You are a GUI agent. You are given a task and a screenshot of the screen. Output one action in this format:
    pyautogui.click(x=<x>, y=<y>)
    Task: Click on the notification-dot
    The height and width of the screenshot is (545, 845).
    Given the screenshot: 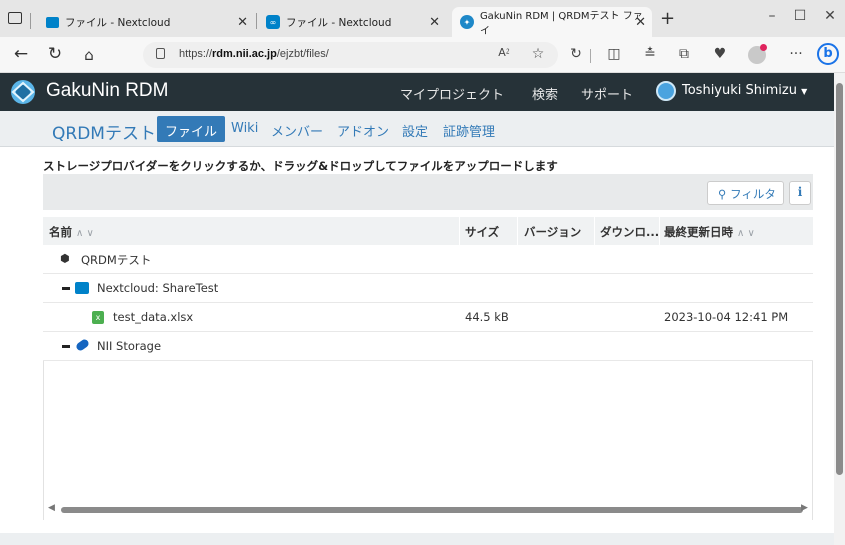 What is the action you would take?
    pyautogui.click(x=763, y=47)
    